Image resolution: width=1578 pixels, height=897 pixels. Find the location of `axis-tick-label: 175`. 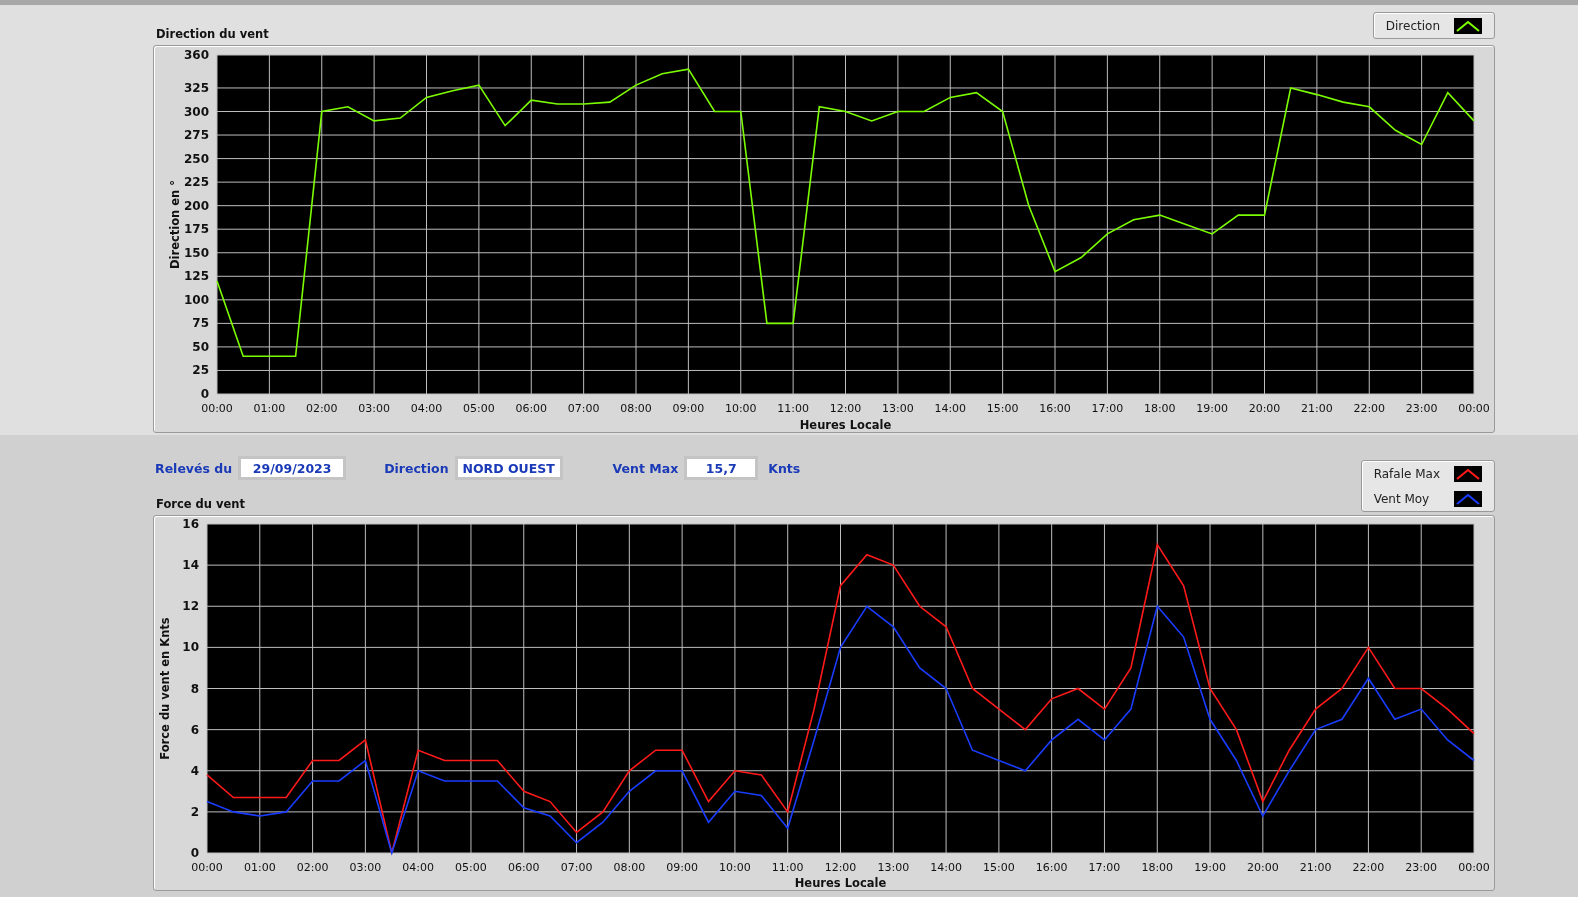

axis-tick-label: 175 is located at coordinates (196, 229).